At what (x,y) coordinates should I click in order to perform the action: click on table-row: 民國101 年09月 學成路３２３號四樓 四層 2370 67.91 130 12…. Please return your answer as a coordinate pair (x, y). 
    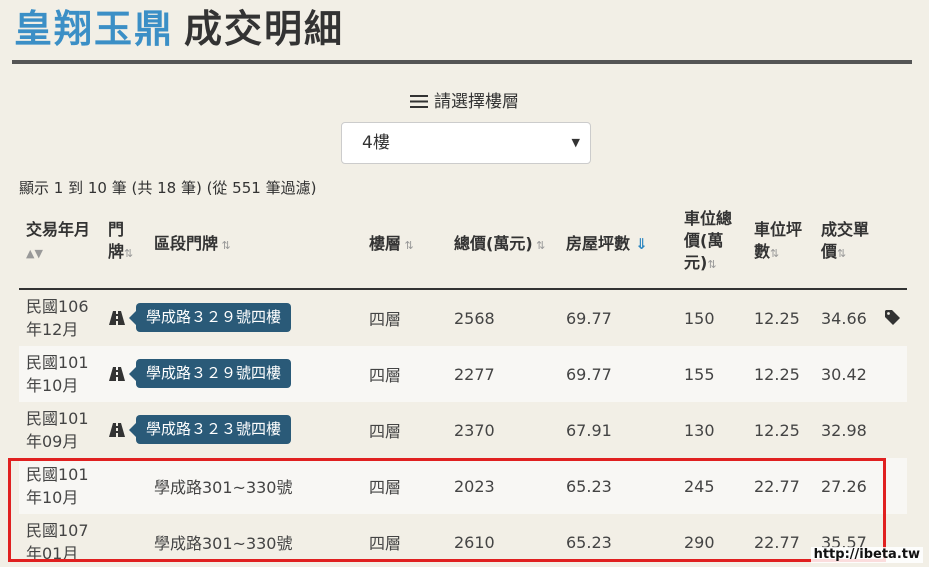
    Looking at the image, I should click on (463, 430).